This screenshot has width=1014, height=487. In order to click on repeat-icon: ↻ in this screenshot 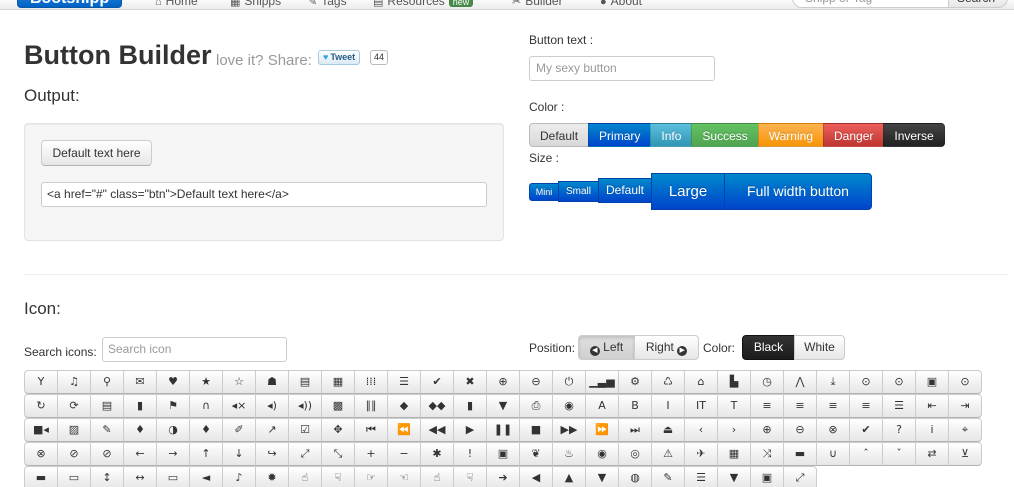, I will do `click(41, 406)`.